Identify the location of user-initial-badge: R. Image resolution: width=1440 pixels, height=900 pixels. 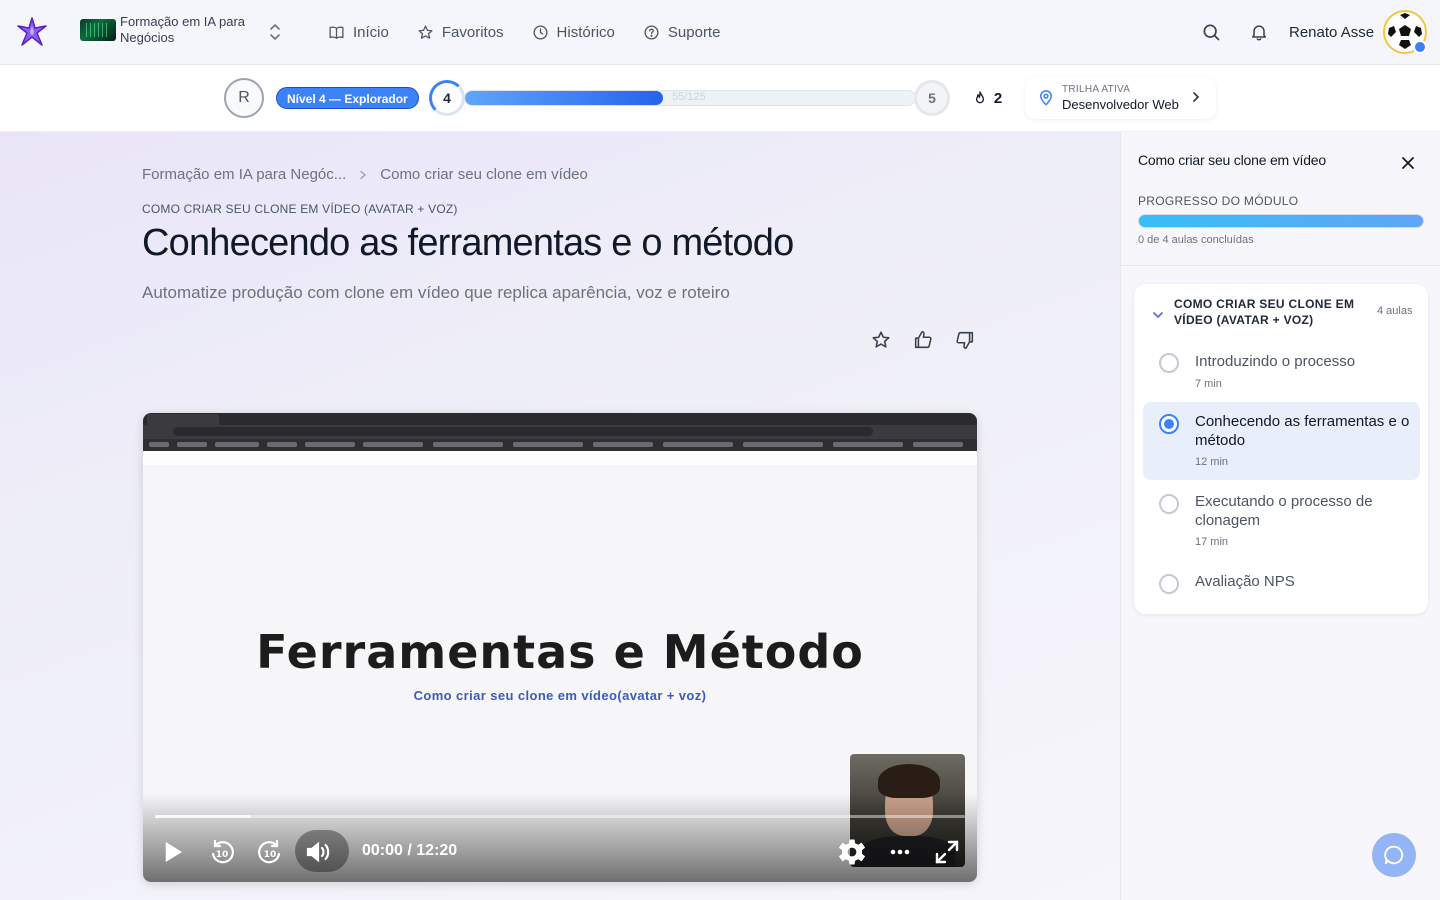
(244, 98).